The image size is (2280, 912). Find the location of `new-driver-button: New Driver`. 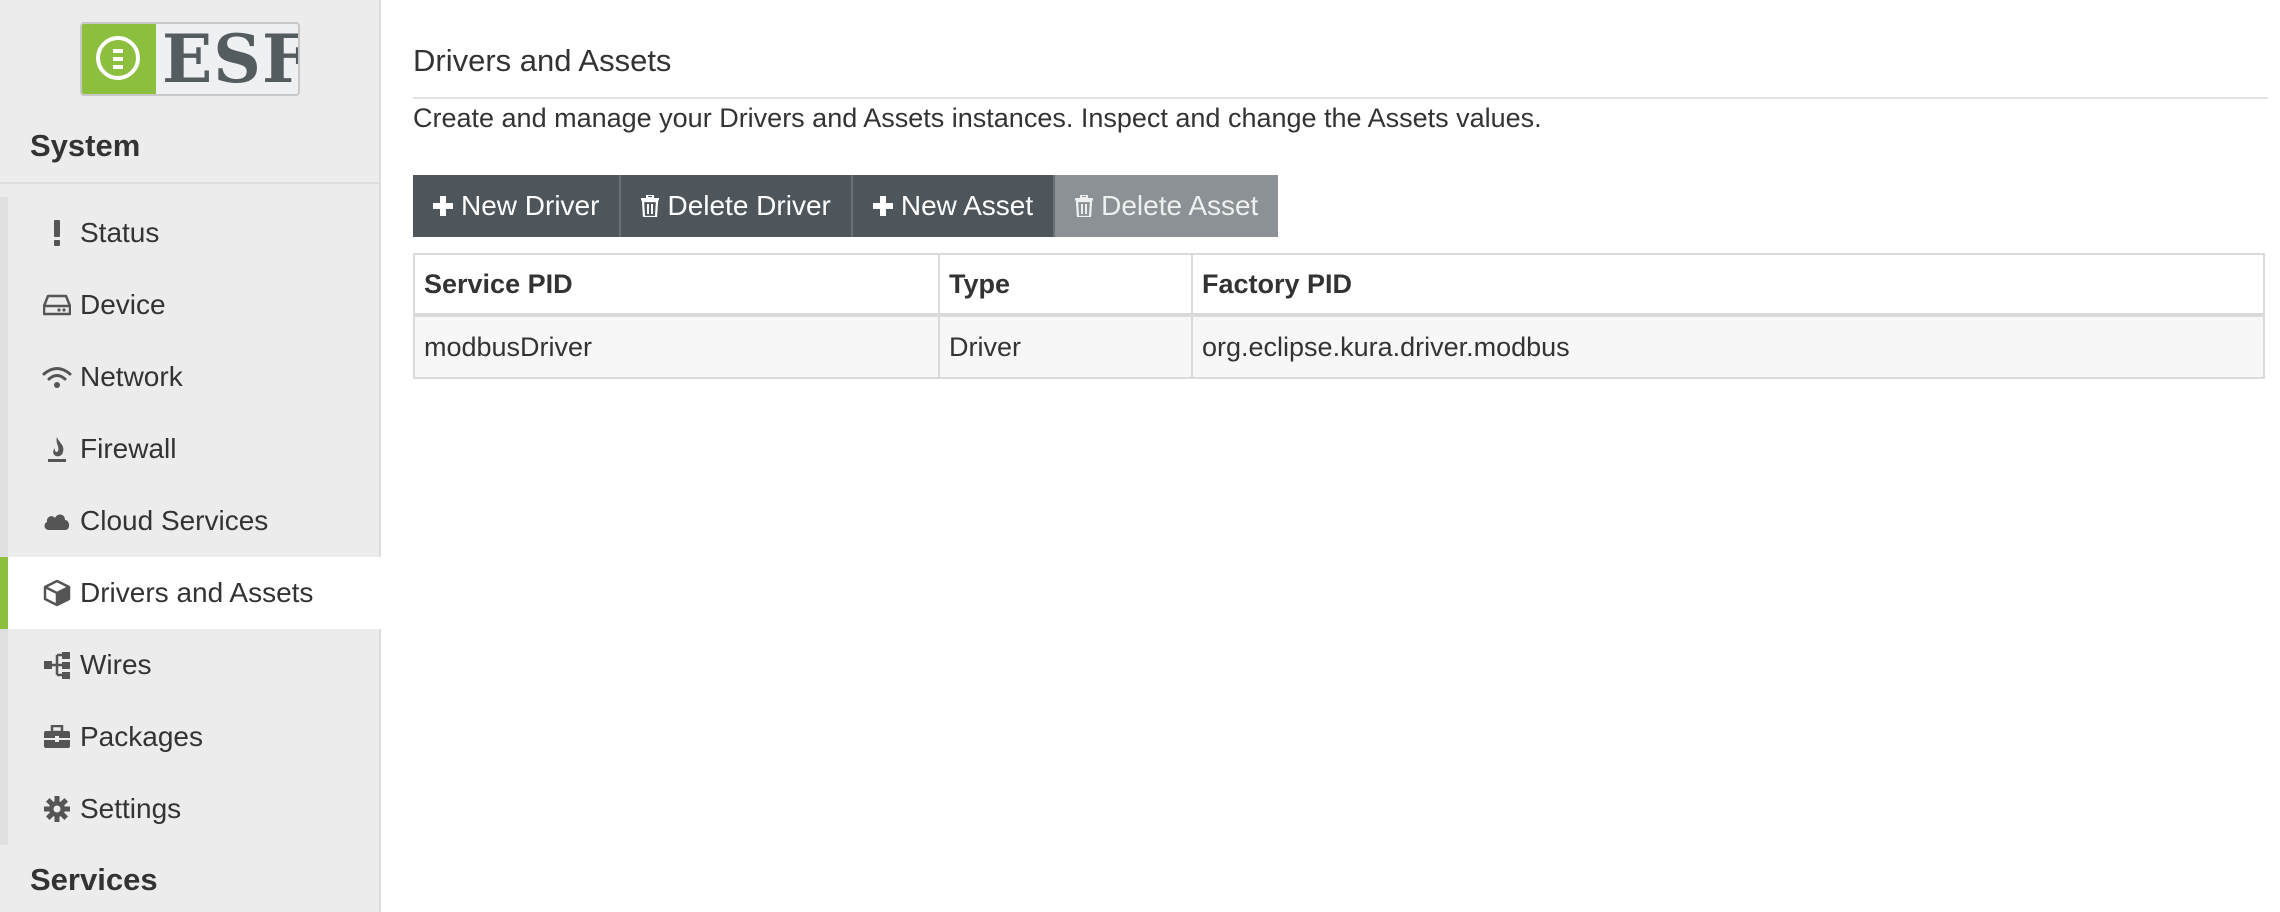

new-driver-button: New Driver is located at coordinates (517, 206).